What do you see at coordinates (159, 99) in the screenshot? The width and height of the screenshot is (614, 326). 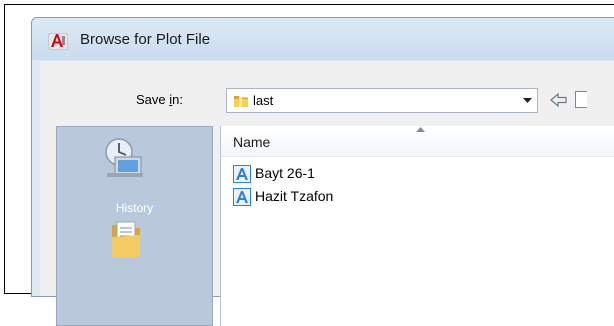 I see `save-in-label: Save in:` at bounding box center [159, 99].